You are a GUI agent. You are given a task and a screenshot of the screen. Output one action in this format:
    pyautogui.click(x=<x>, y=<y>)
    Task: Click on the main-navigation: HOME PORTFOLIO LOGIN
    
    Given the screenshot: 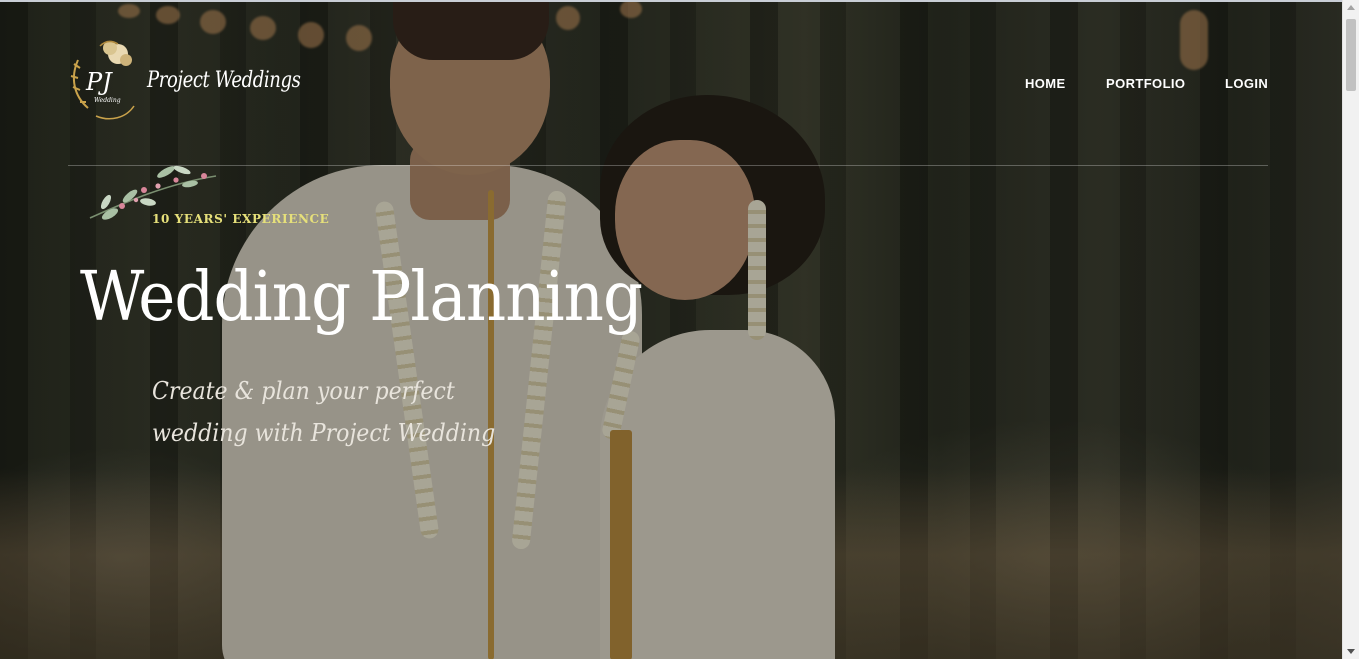 What is the action you would take?
    pyautogui.click(x=1145, y=86)
    